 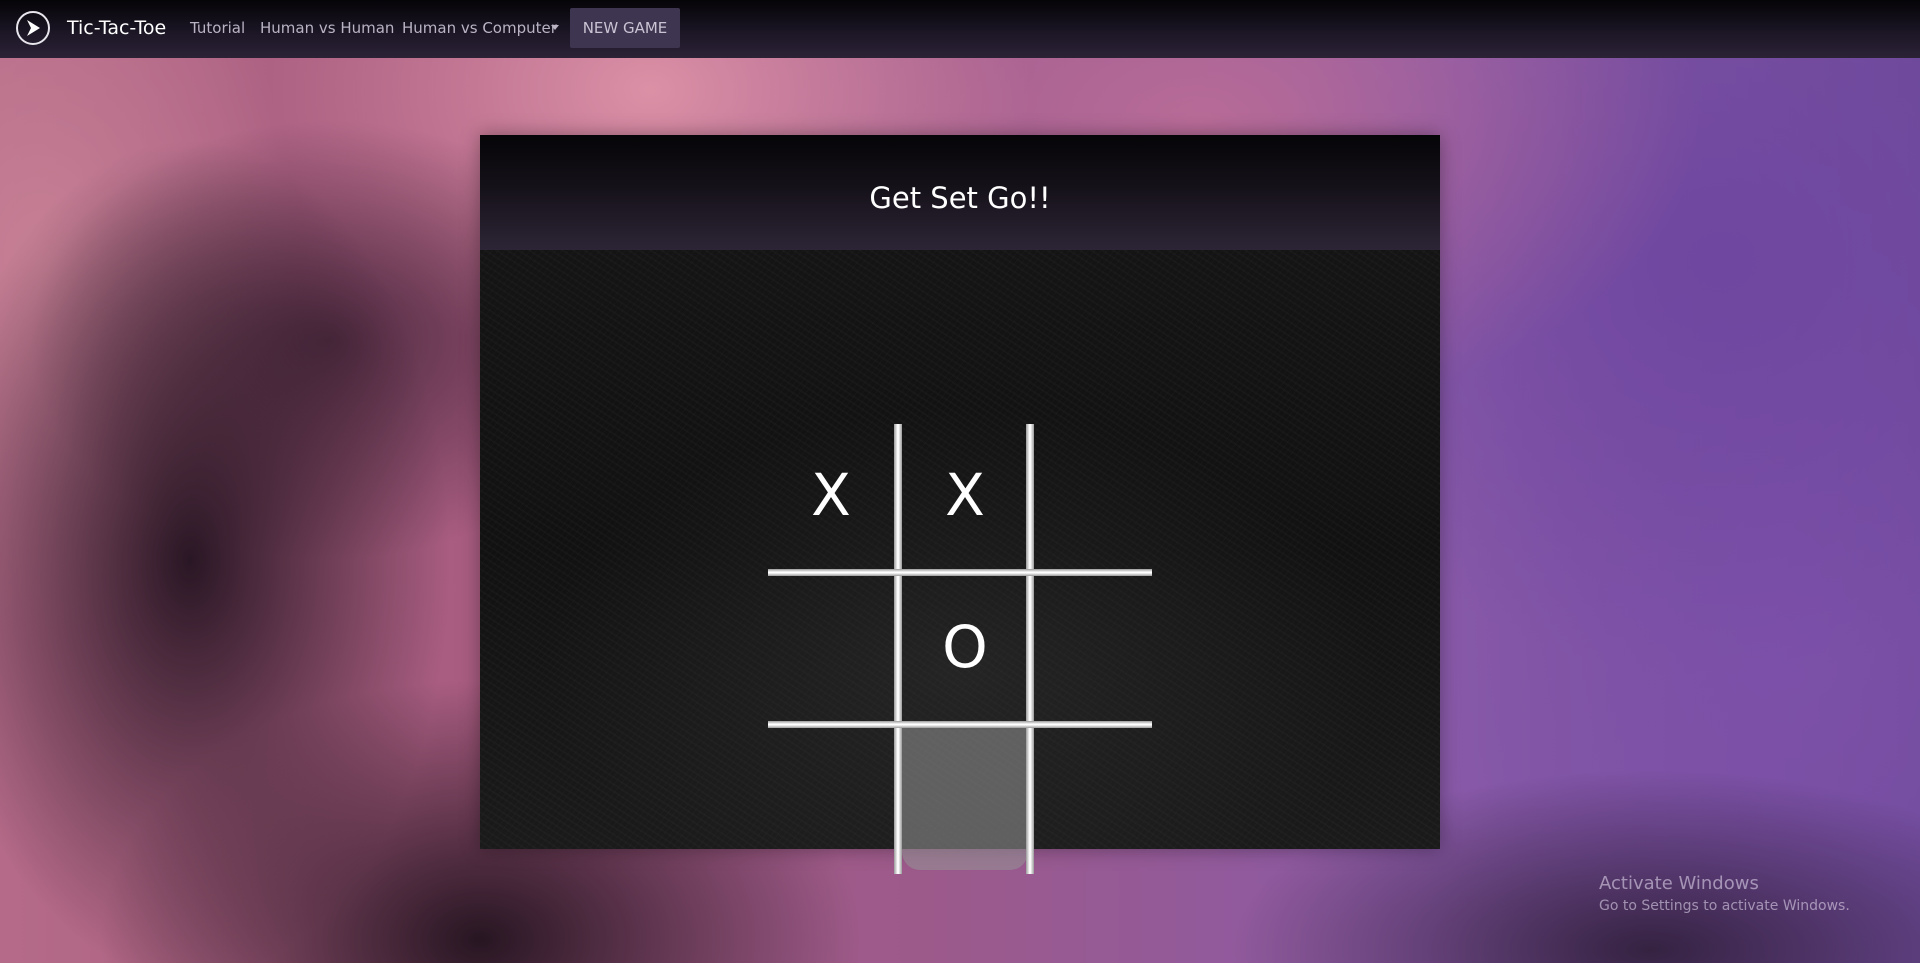 I want to click on tic-tac-toe-board: X X O, so click(x=960, y=649).